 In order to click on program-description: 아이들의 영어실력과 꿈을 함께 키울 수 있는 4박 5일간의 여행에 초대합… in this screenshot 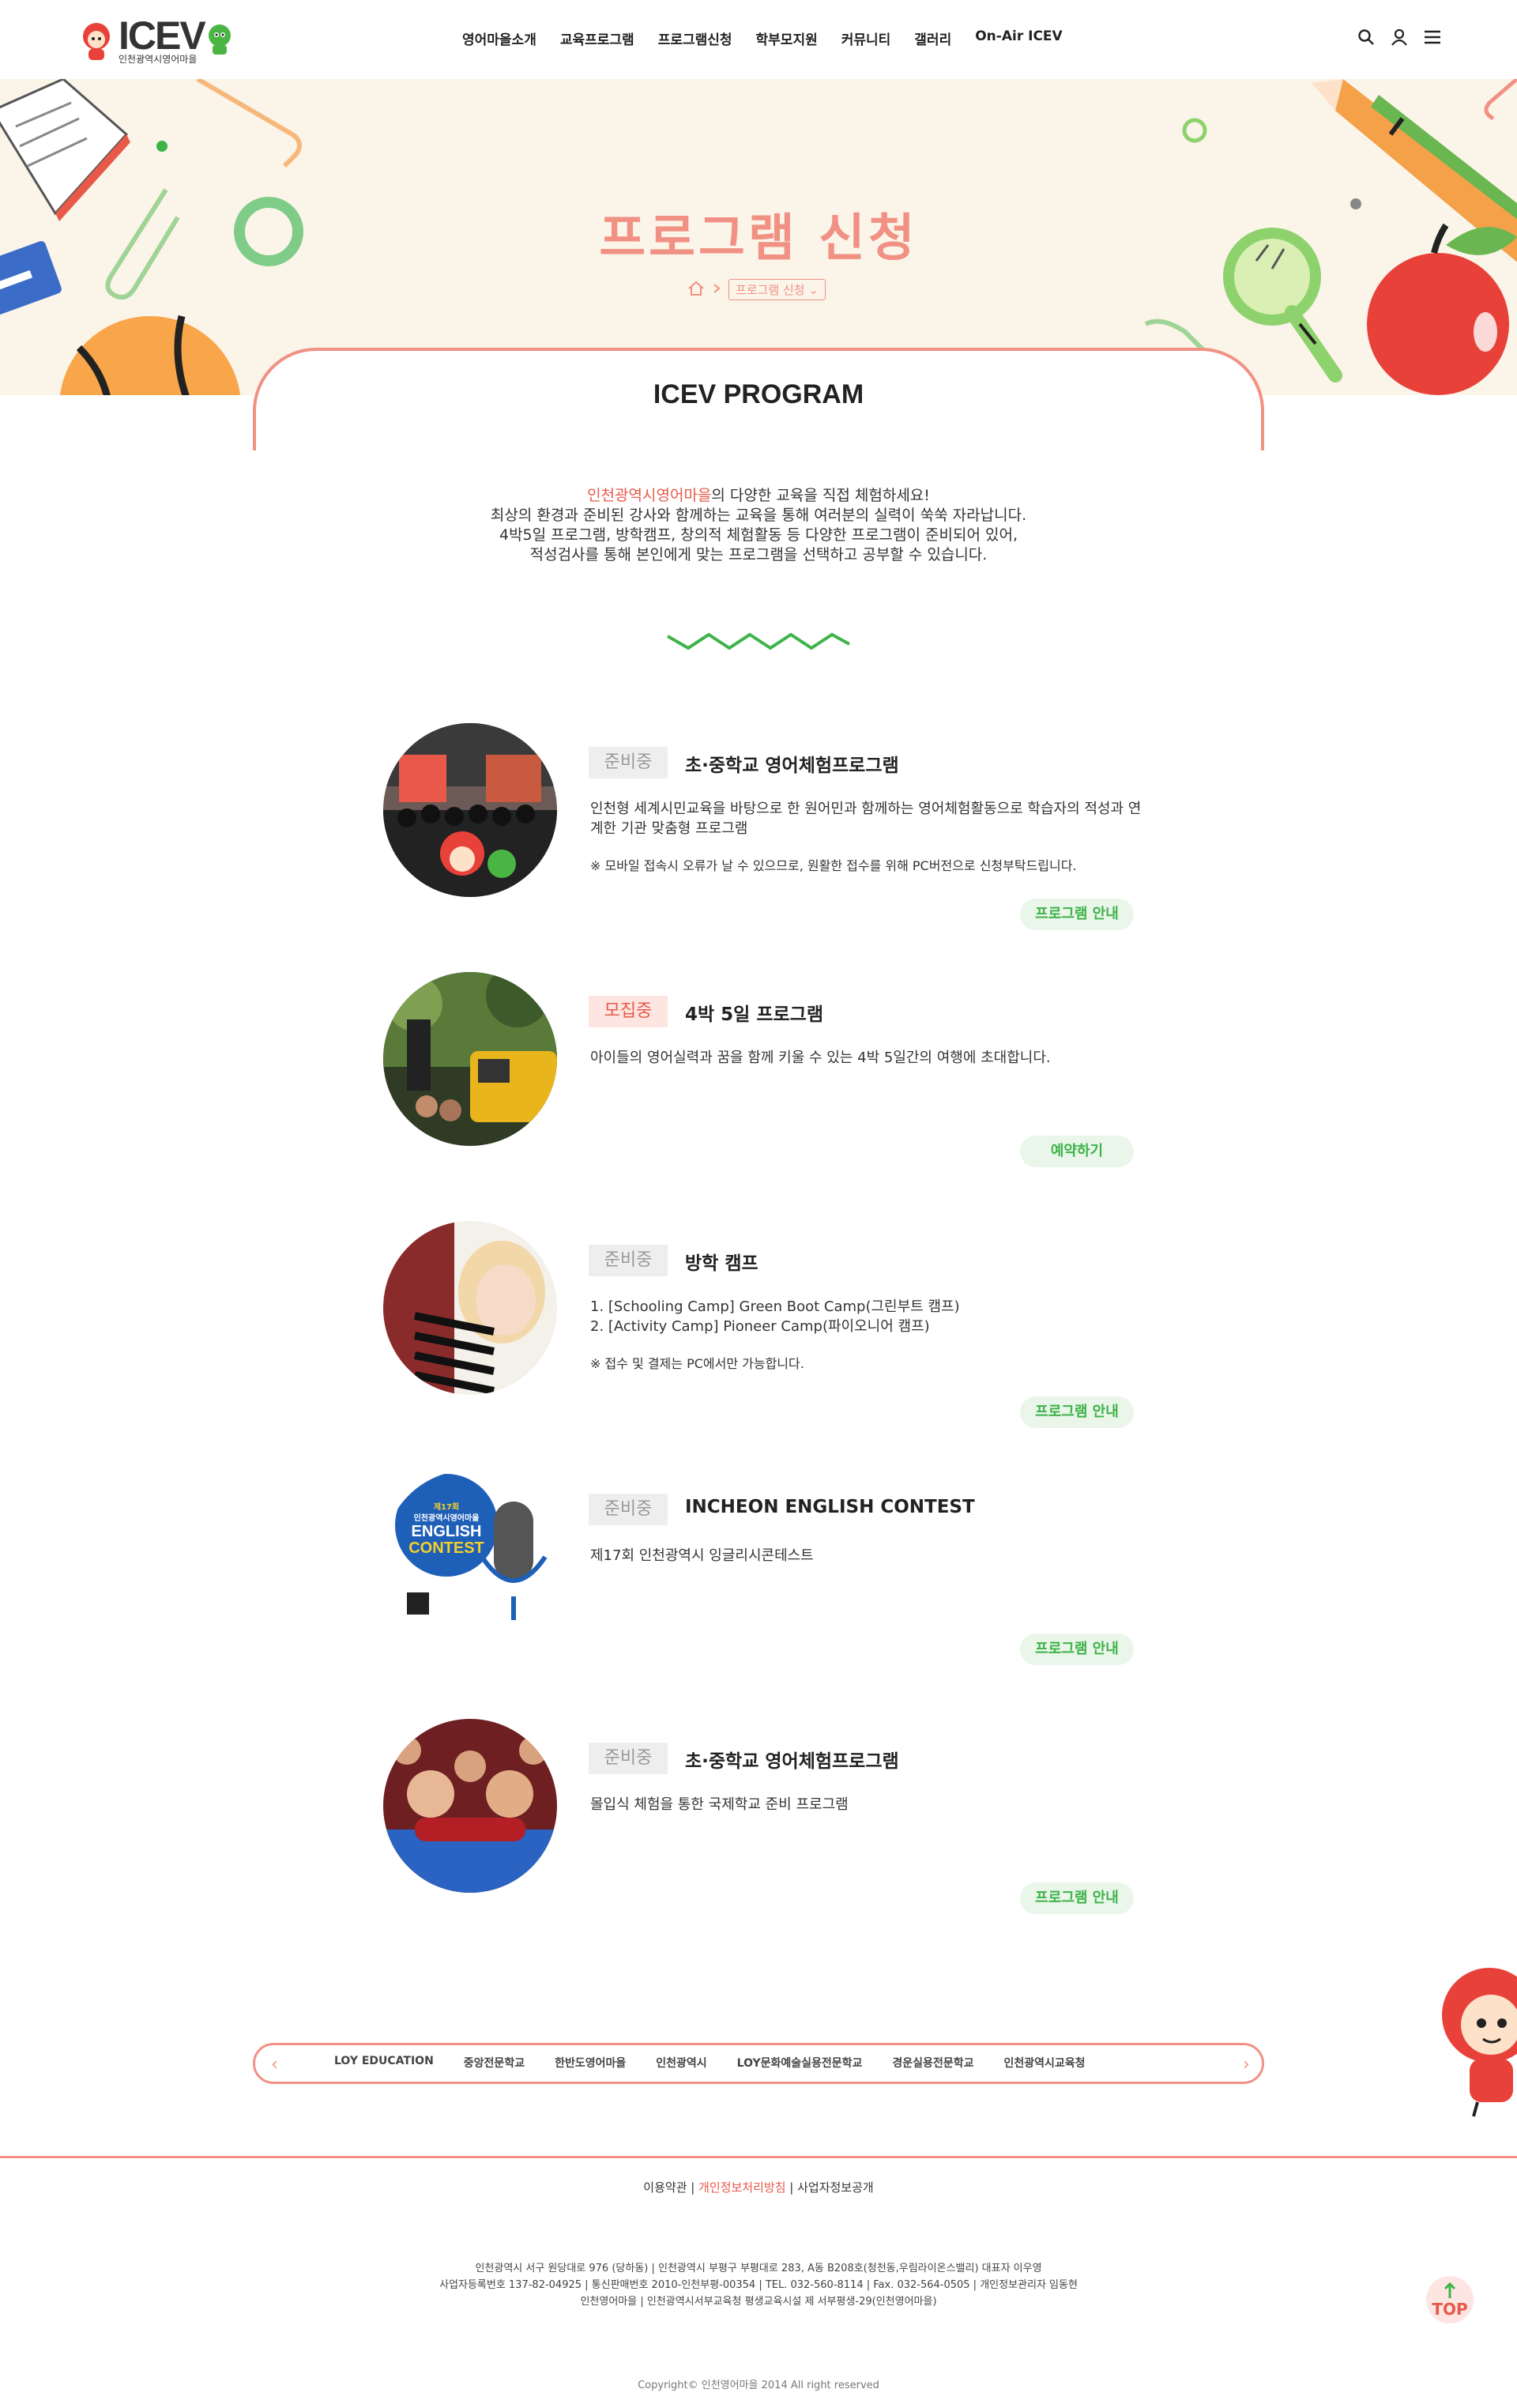, I will do `click(821, 1058)`.